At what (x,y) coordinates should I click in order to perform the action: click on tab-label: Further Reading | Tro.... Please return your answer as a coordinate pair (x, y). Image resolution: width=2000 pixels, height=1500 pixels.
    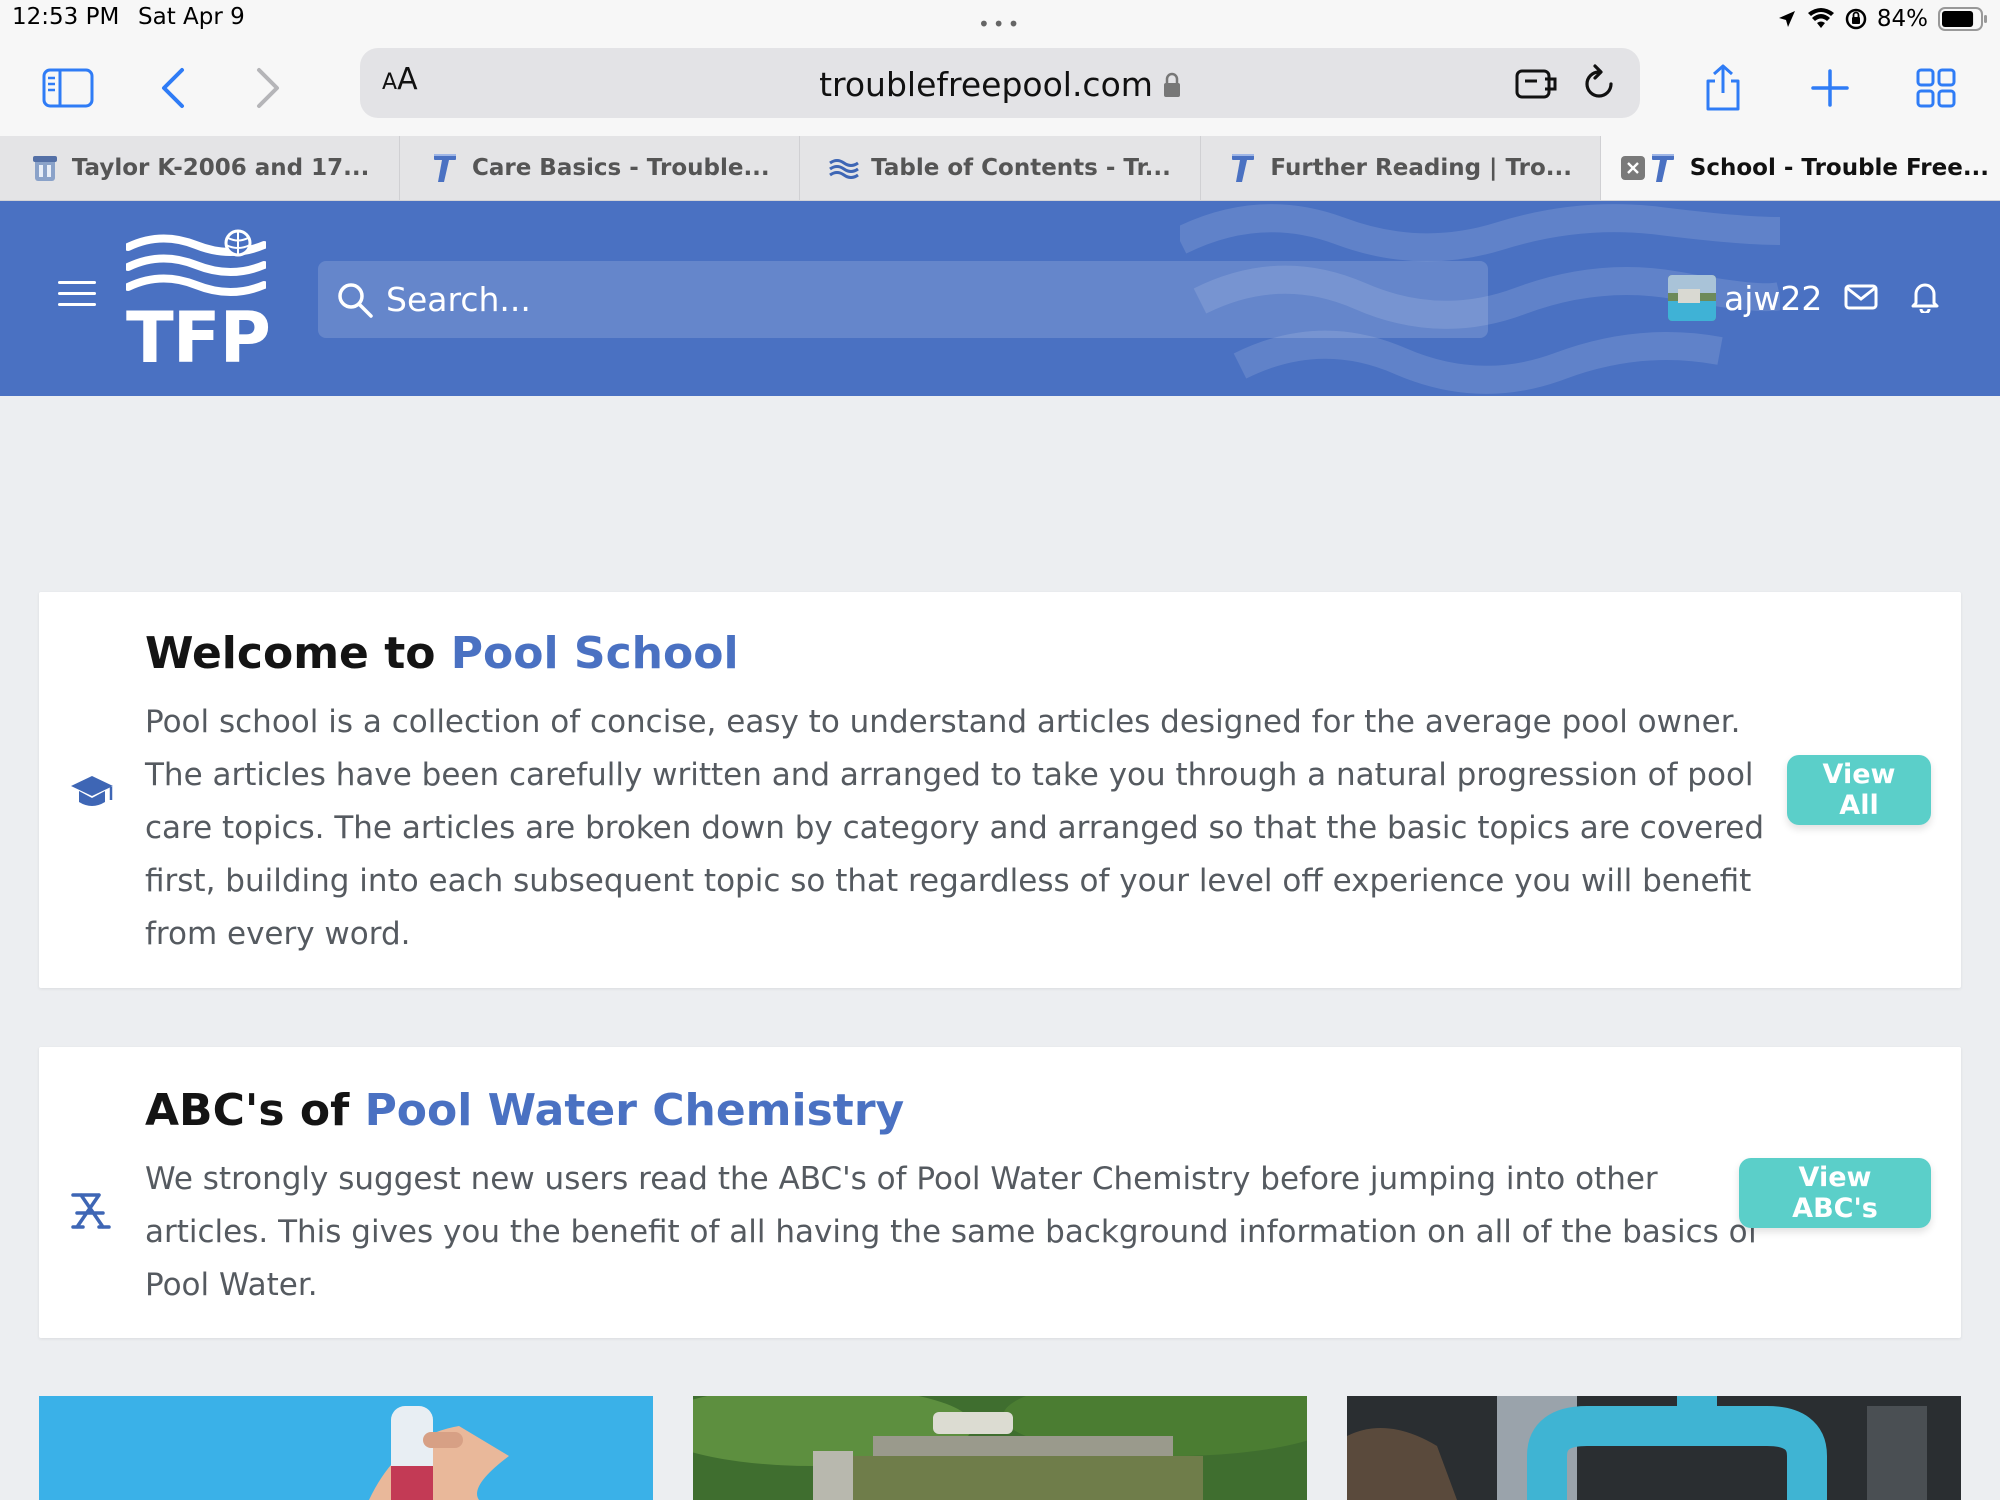
    Looking at the image, I should click on (1421, 168).